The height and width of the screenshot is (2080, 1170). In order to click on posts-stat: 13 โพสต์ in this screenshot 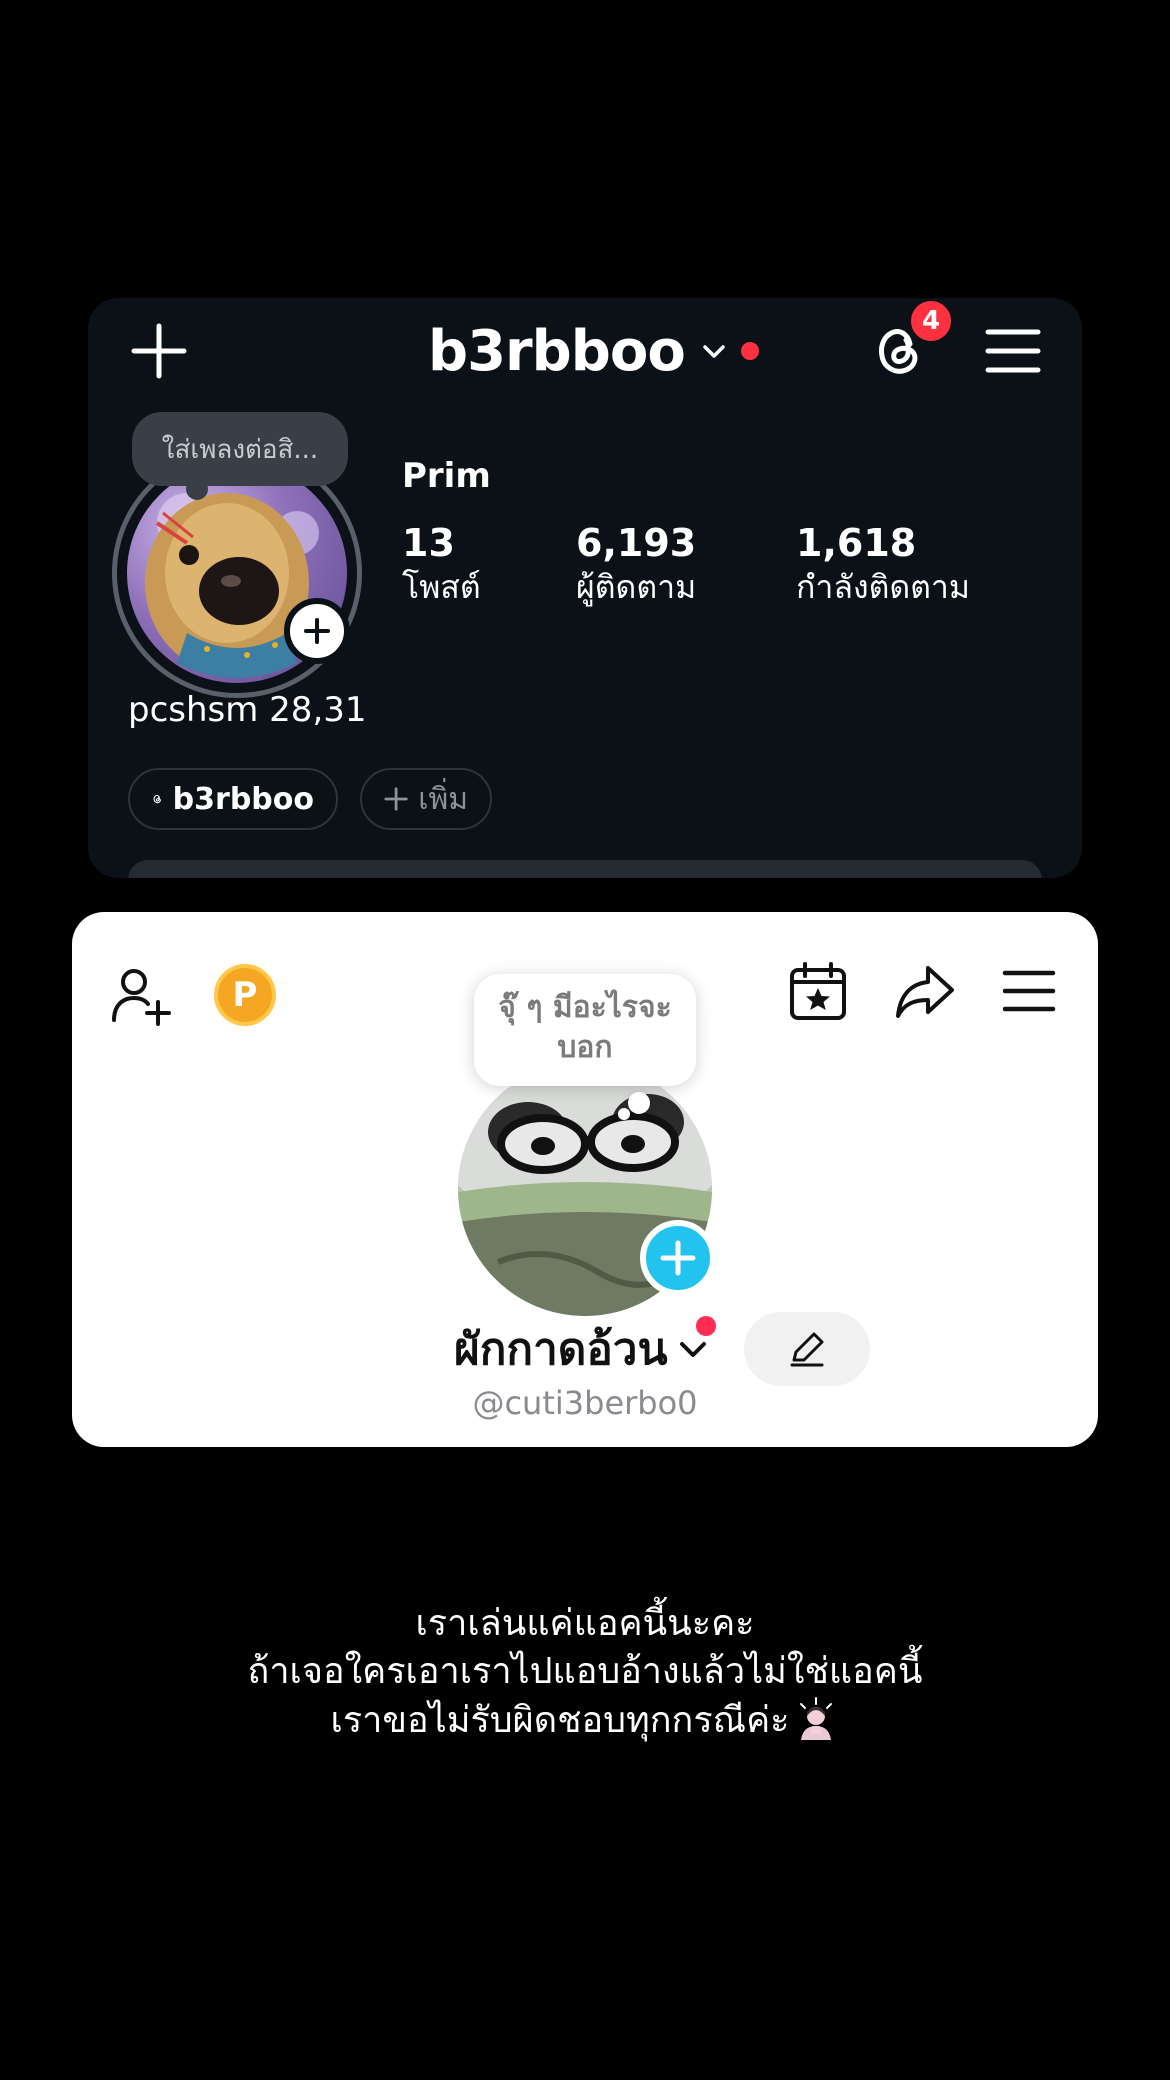, I will do `click(441, 564)`.